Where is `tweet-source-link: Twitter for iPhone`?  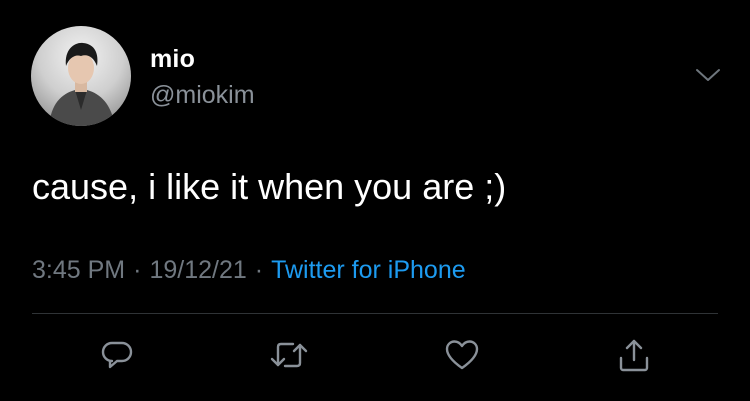 tweet-source-link: Twitter for iPhone is located at coordinates (368, 270).